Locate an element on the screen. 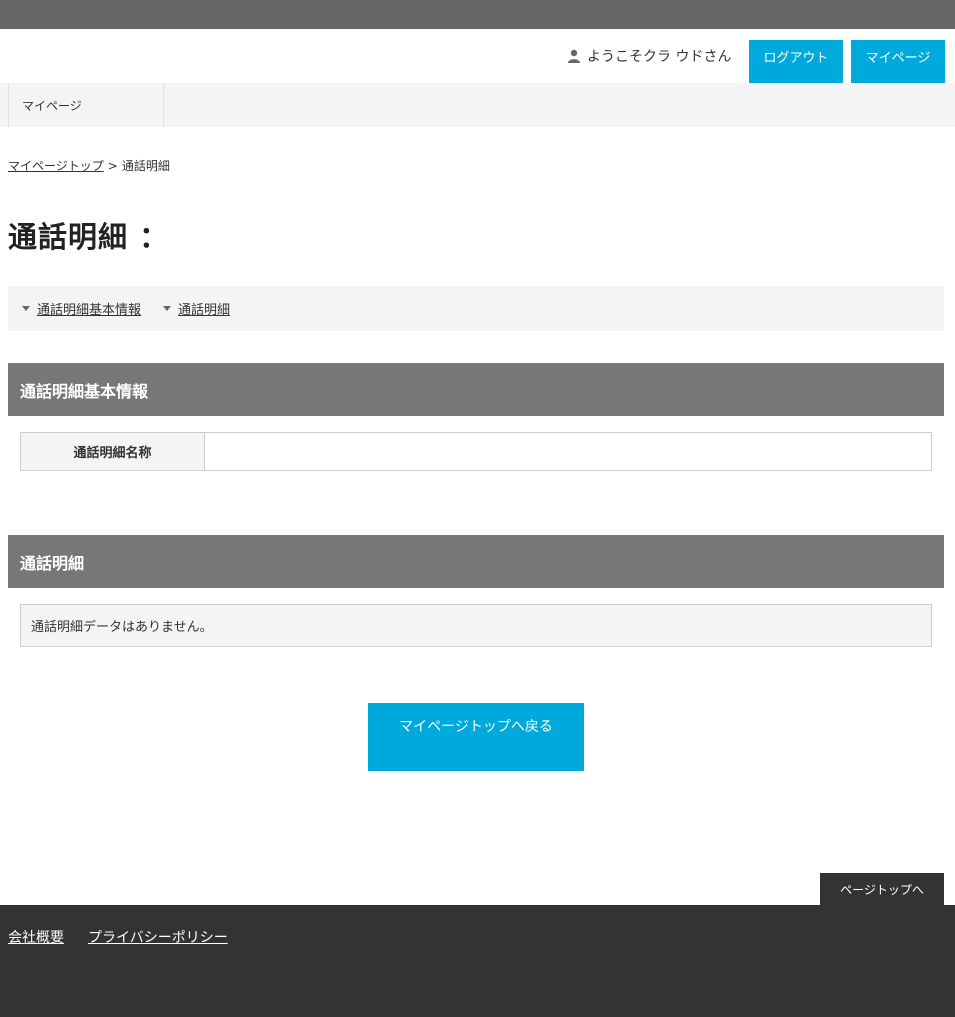  back-to-mypage-button: マイページトップへ戻る is located at coordinates (476, 737).